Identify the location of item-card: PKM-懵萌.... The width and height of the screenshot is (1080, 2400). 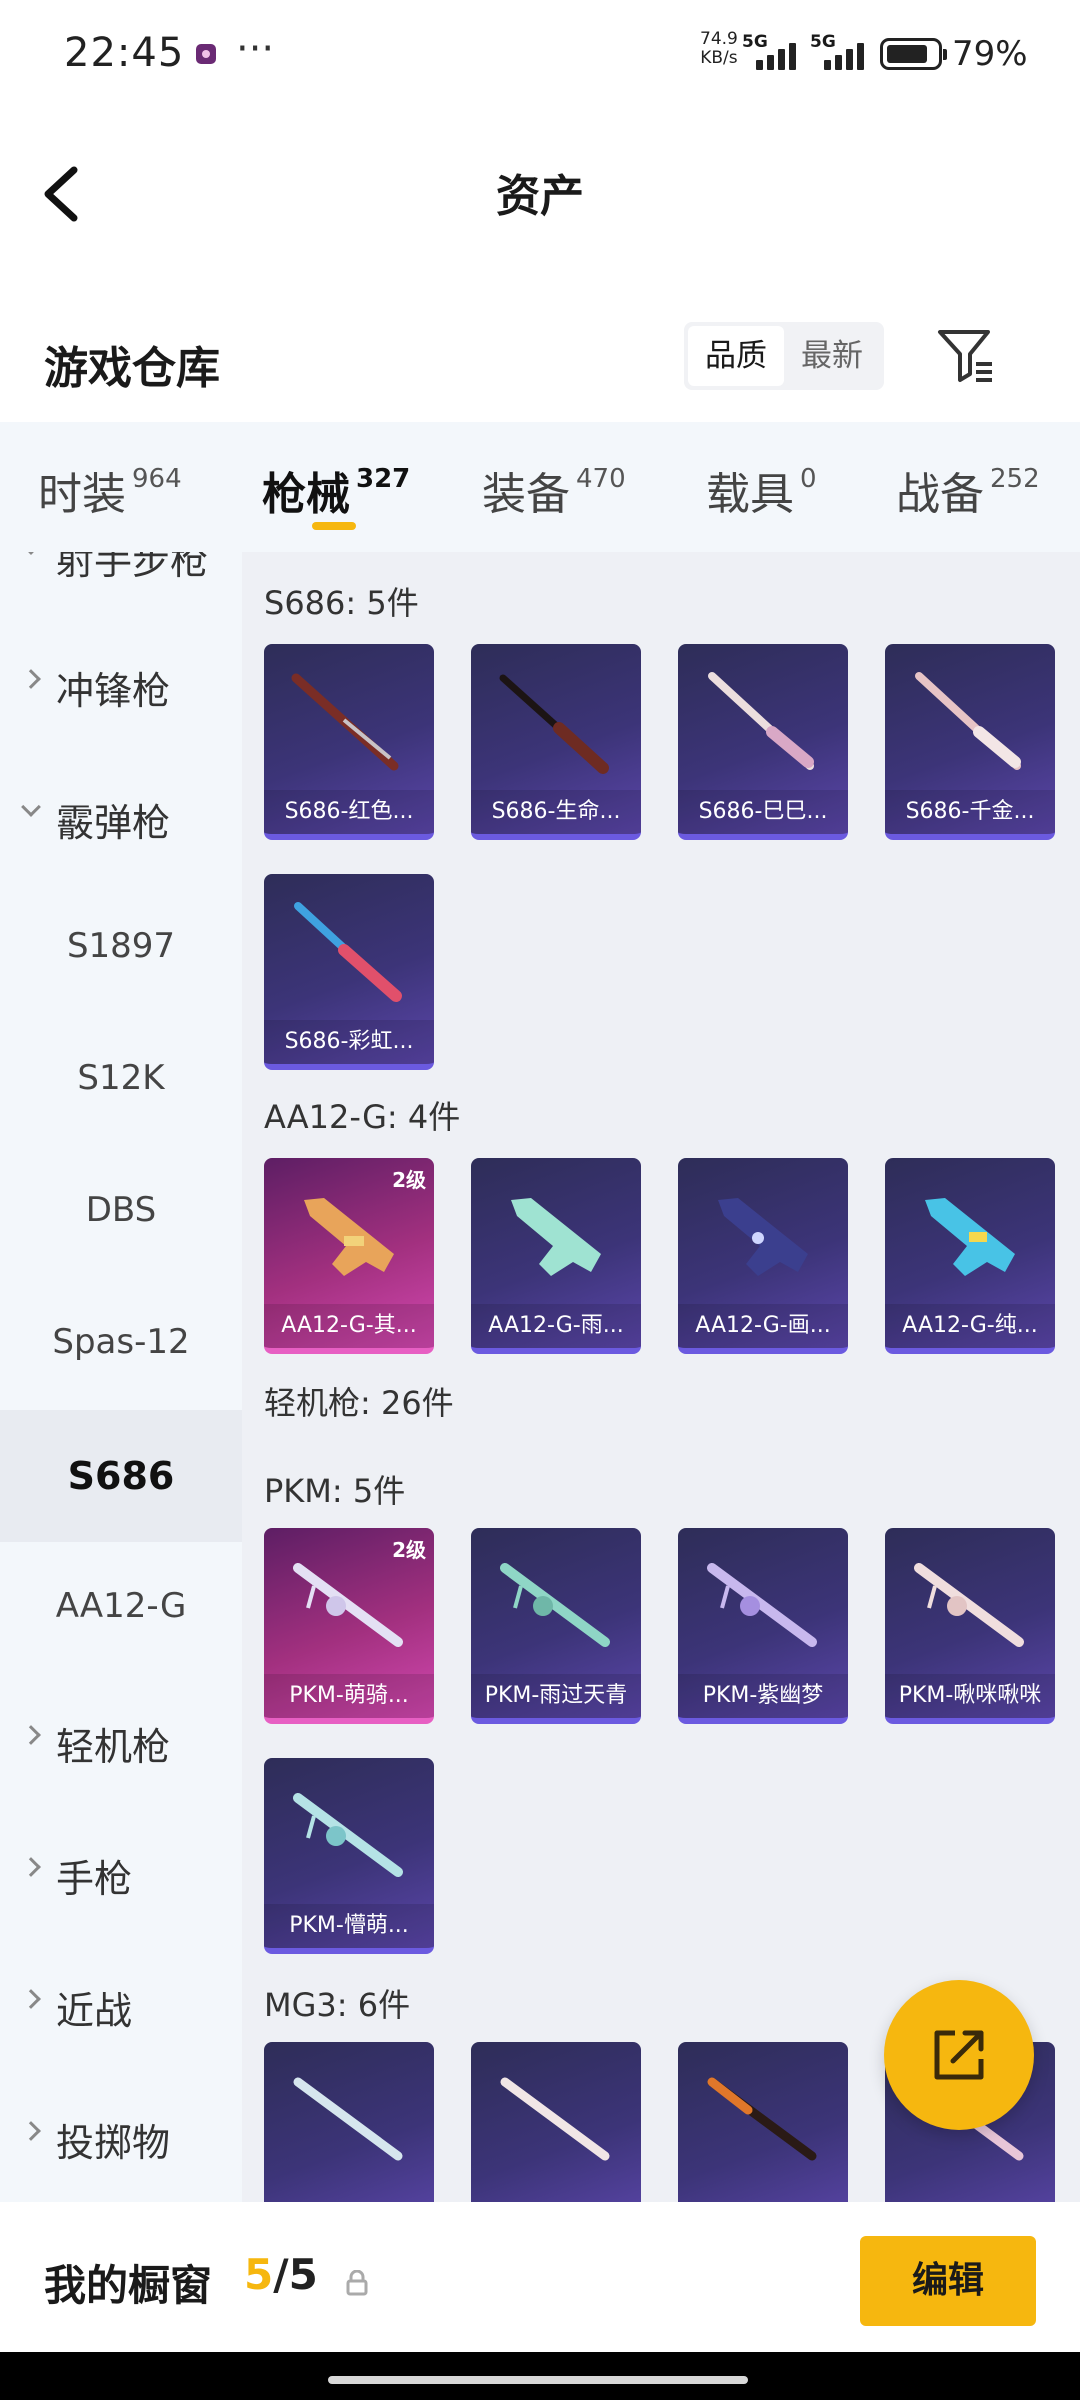
(349, 1856).